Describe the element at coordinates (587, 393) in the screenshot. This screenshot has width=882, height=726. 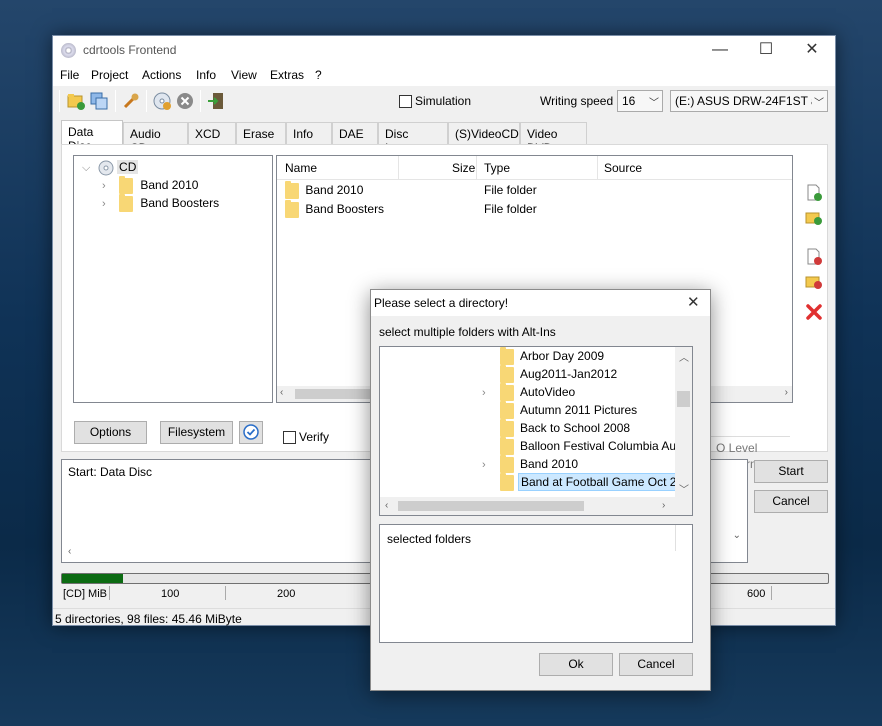
I see `folder-tree-item: › AutoVideo` at that location.